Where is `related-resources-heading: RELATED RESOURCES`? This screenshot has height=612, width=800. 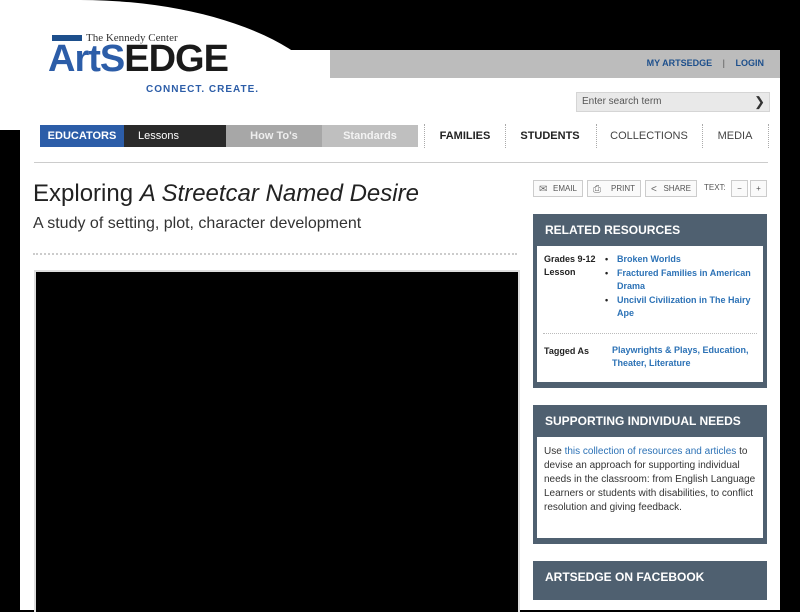
related-resources-heading: RELATED RESOURCES is located at coordinates (613, 230).